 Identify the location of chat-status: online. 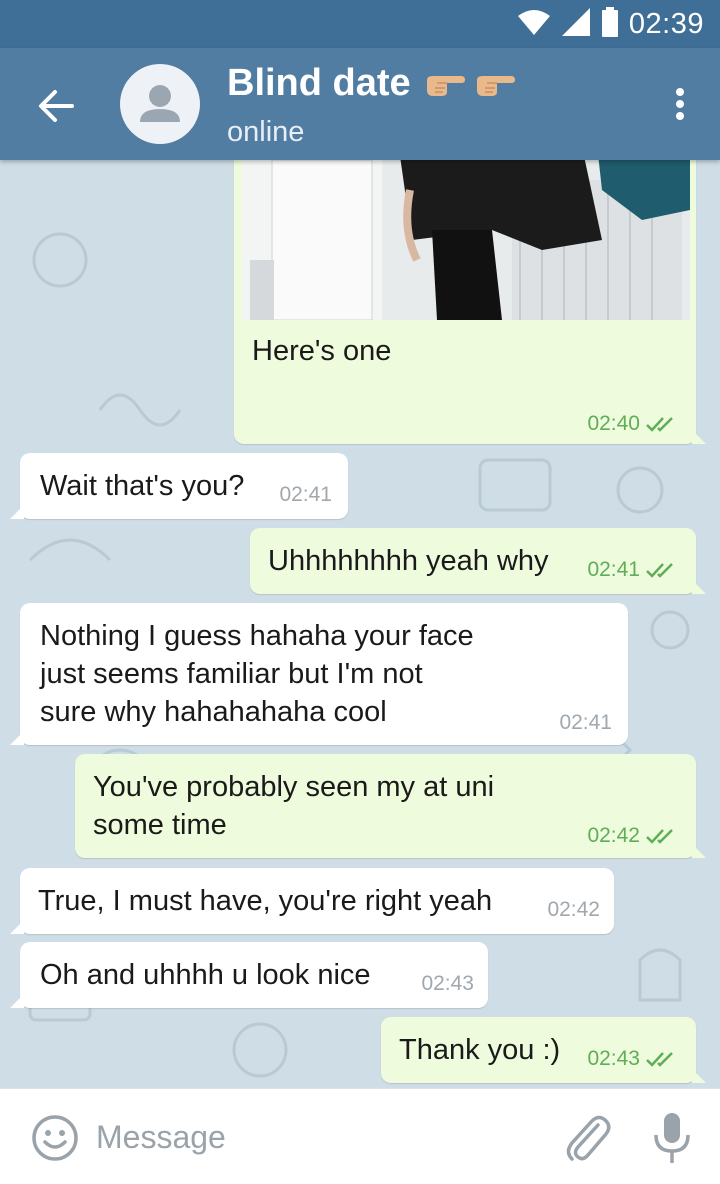
(266, 132).